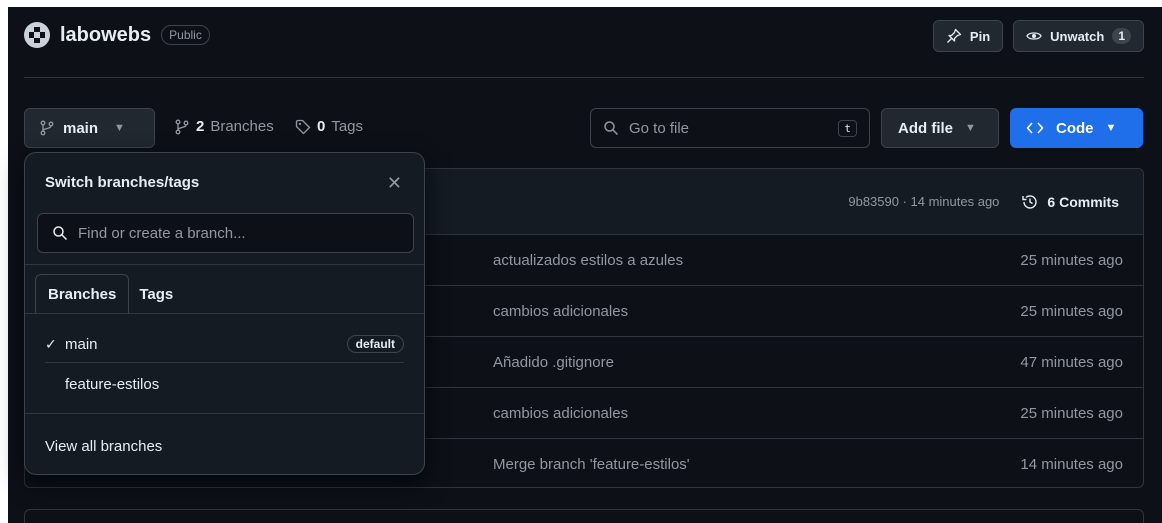  I want to click on add-file-button: Add file ▼, so click(940, 128).